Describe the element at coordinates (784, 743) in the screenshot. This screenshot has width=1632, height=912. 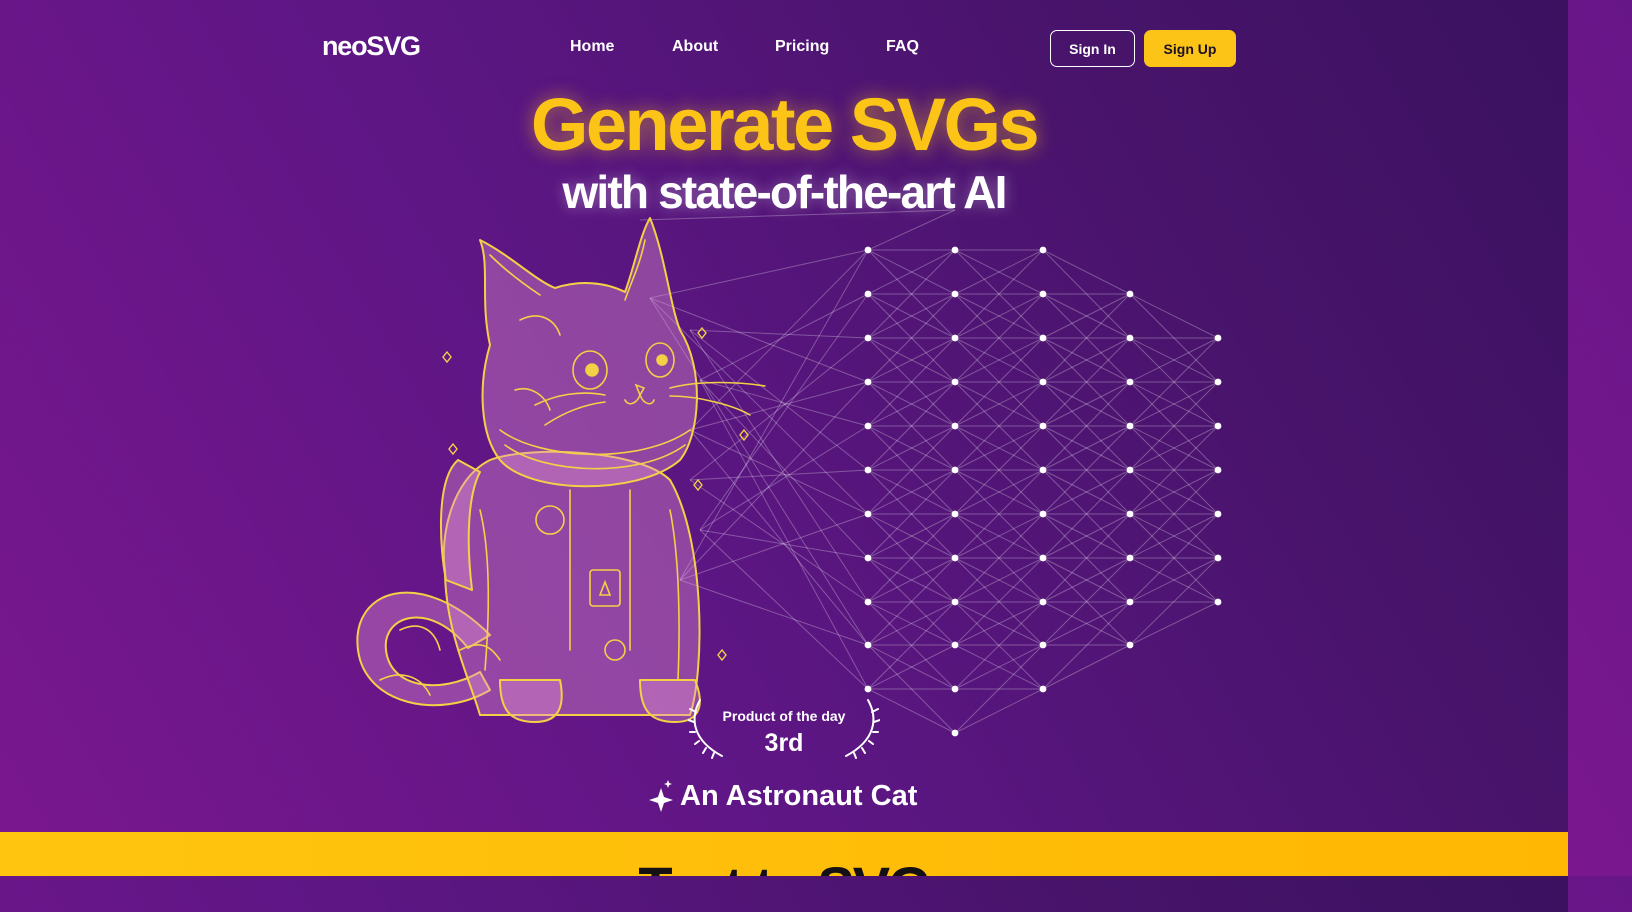
I see `award-rank: 3rd` at that location.